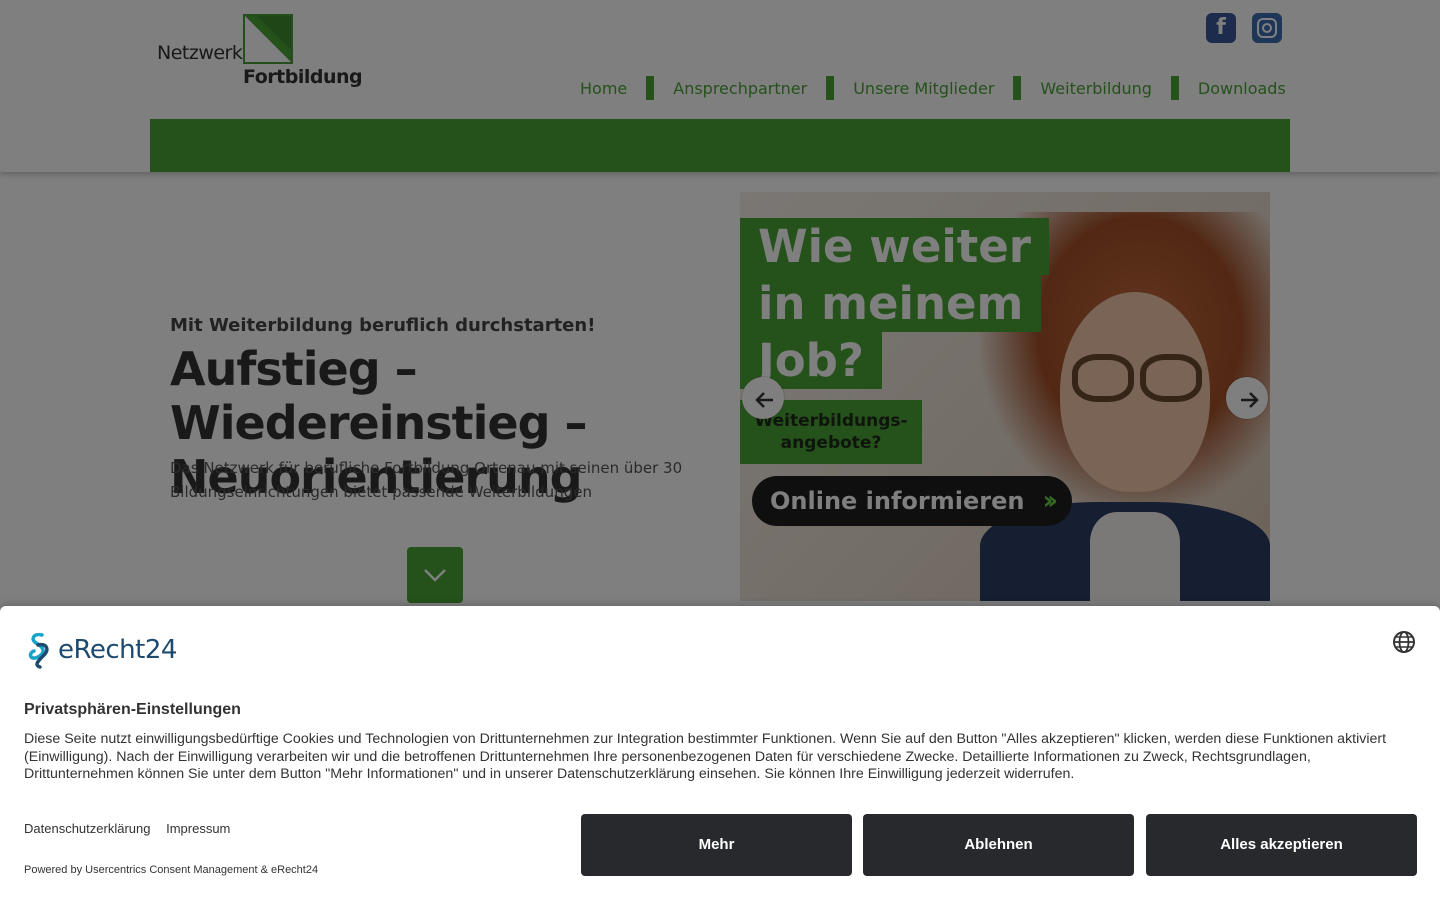  Describe the element at coordinates (716, 845) in the screenshot. I see `more-button: Mehr` at that location.